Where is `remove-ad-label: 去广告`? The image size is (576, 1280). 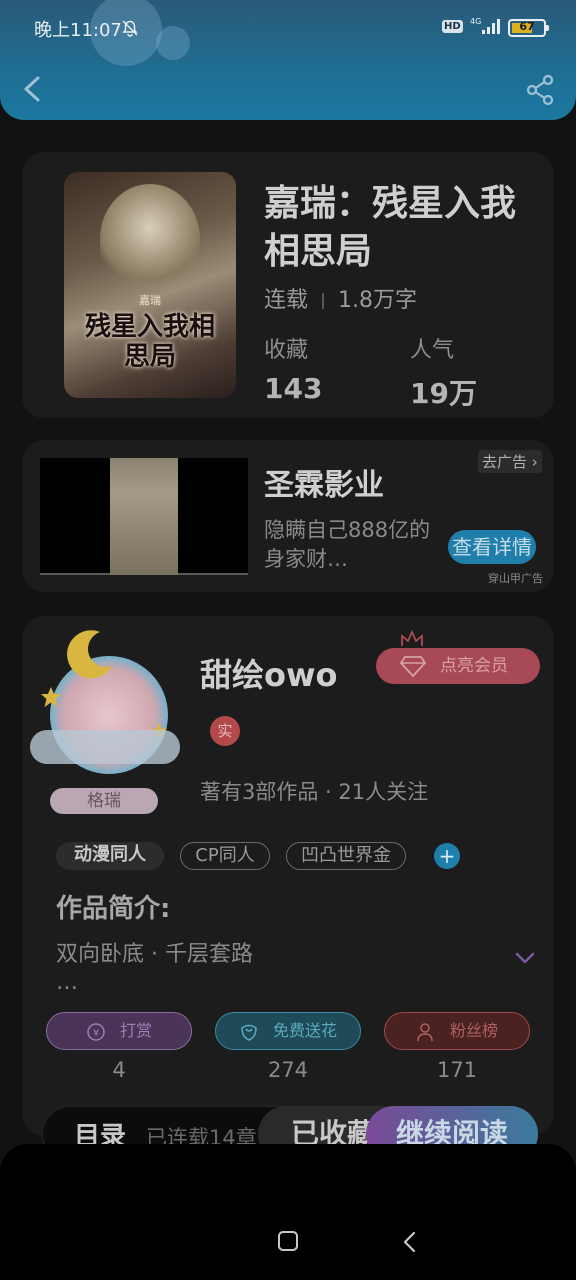
remove-ad-label: 去广告 is located at coordinates (505, 462).